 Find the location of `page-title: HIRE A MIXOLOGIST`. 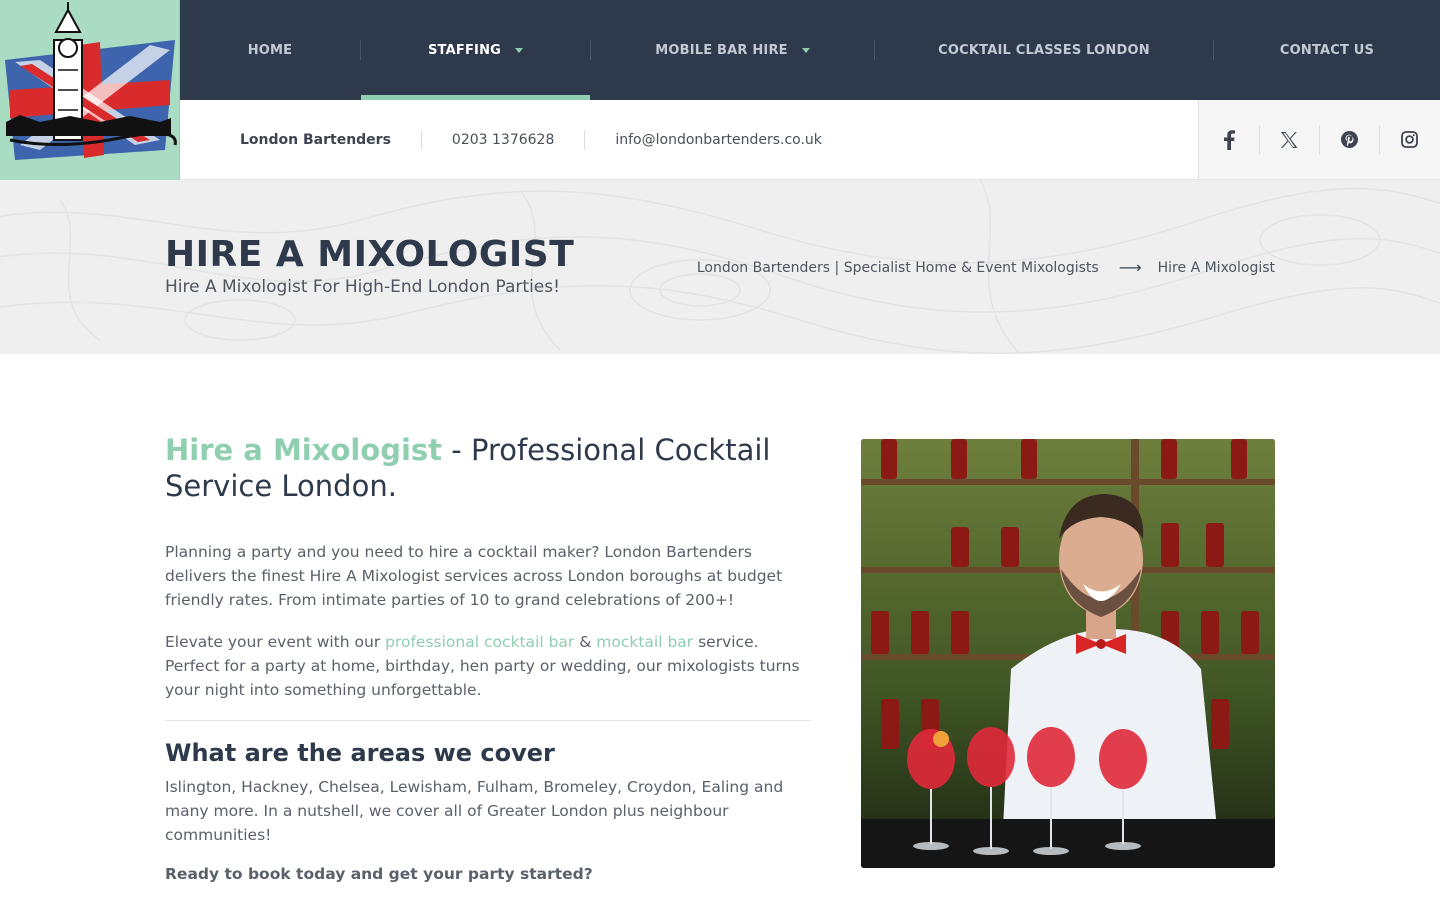

page-title: HIRE A MIXOLOGIST is located at coordinates (370, 254).